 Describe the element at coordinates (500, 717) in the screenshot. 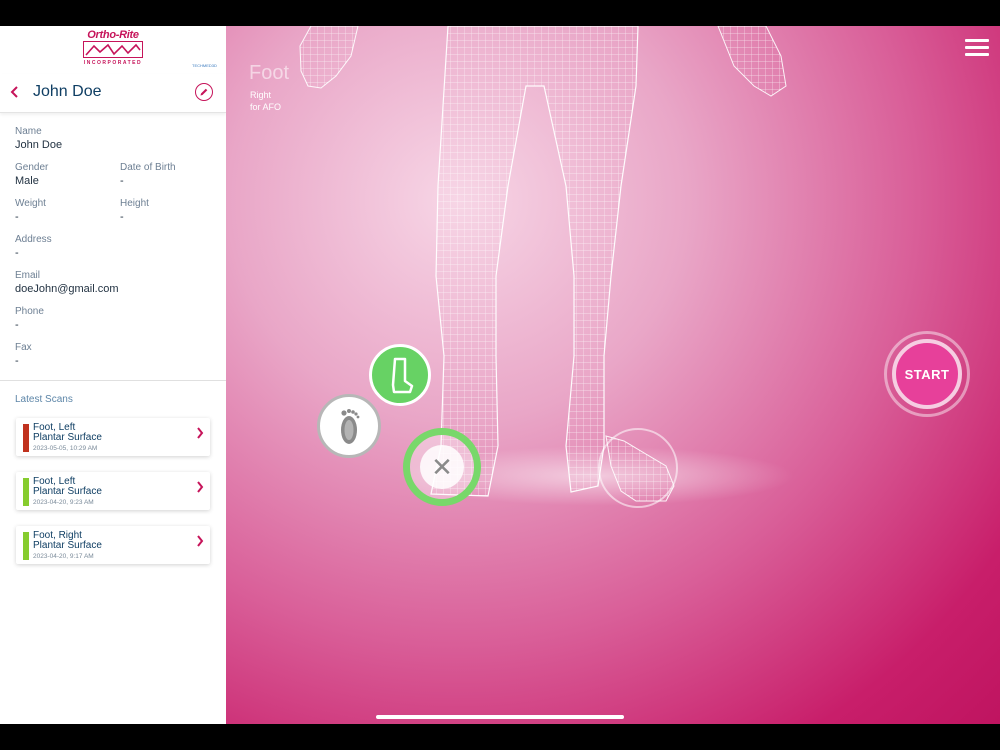

I see `home-indicator` at that location.